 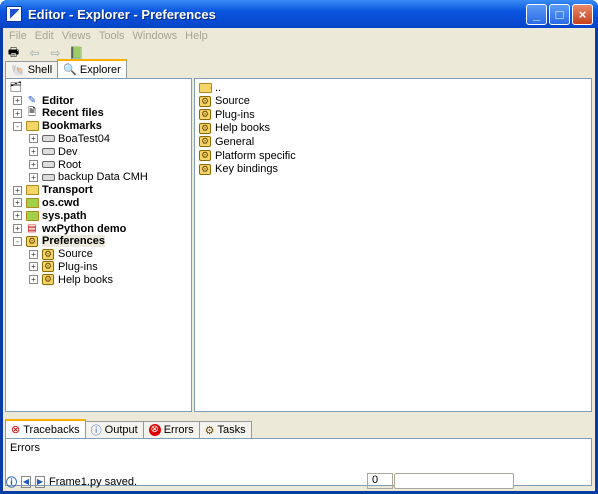 I want to click on menu-windows: Windows, so click(x=155, y=36).